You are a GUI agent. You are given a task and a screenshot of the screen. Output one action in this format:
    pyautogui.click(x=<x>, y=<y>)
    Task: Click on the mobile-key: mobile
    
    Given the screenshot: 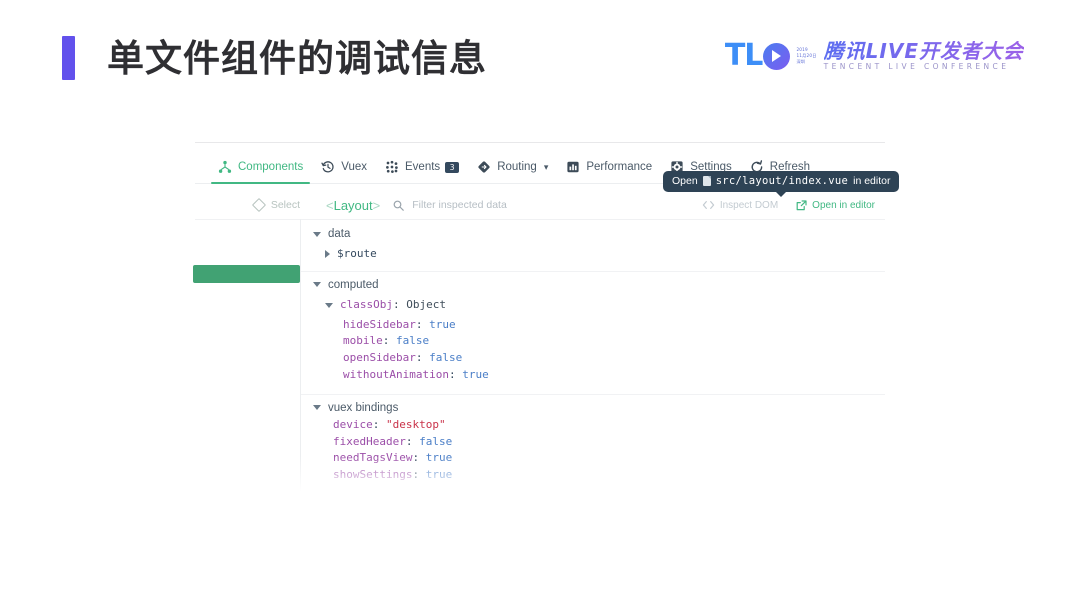 What is the action you would take?
    pyautogui.click(x=363, y=341)
    